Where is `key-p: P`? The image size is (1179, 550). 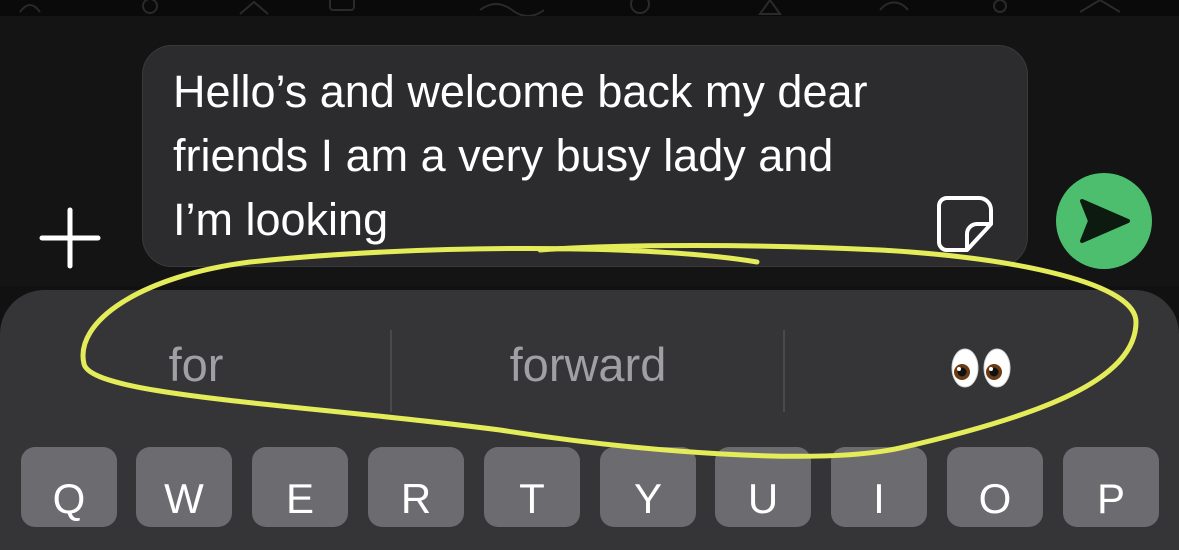 key-p: P is located at coordinates (1111, 487).